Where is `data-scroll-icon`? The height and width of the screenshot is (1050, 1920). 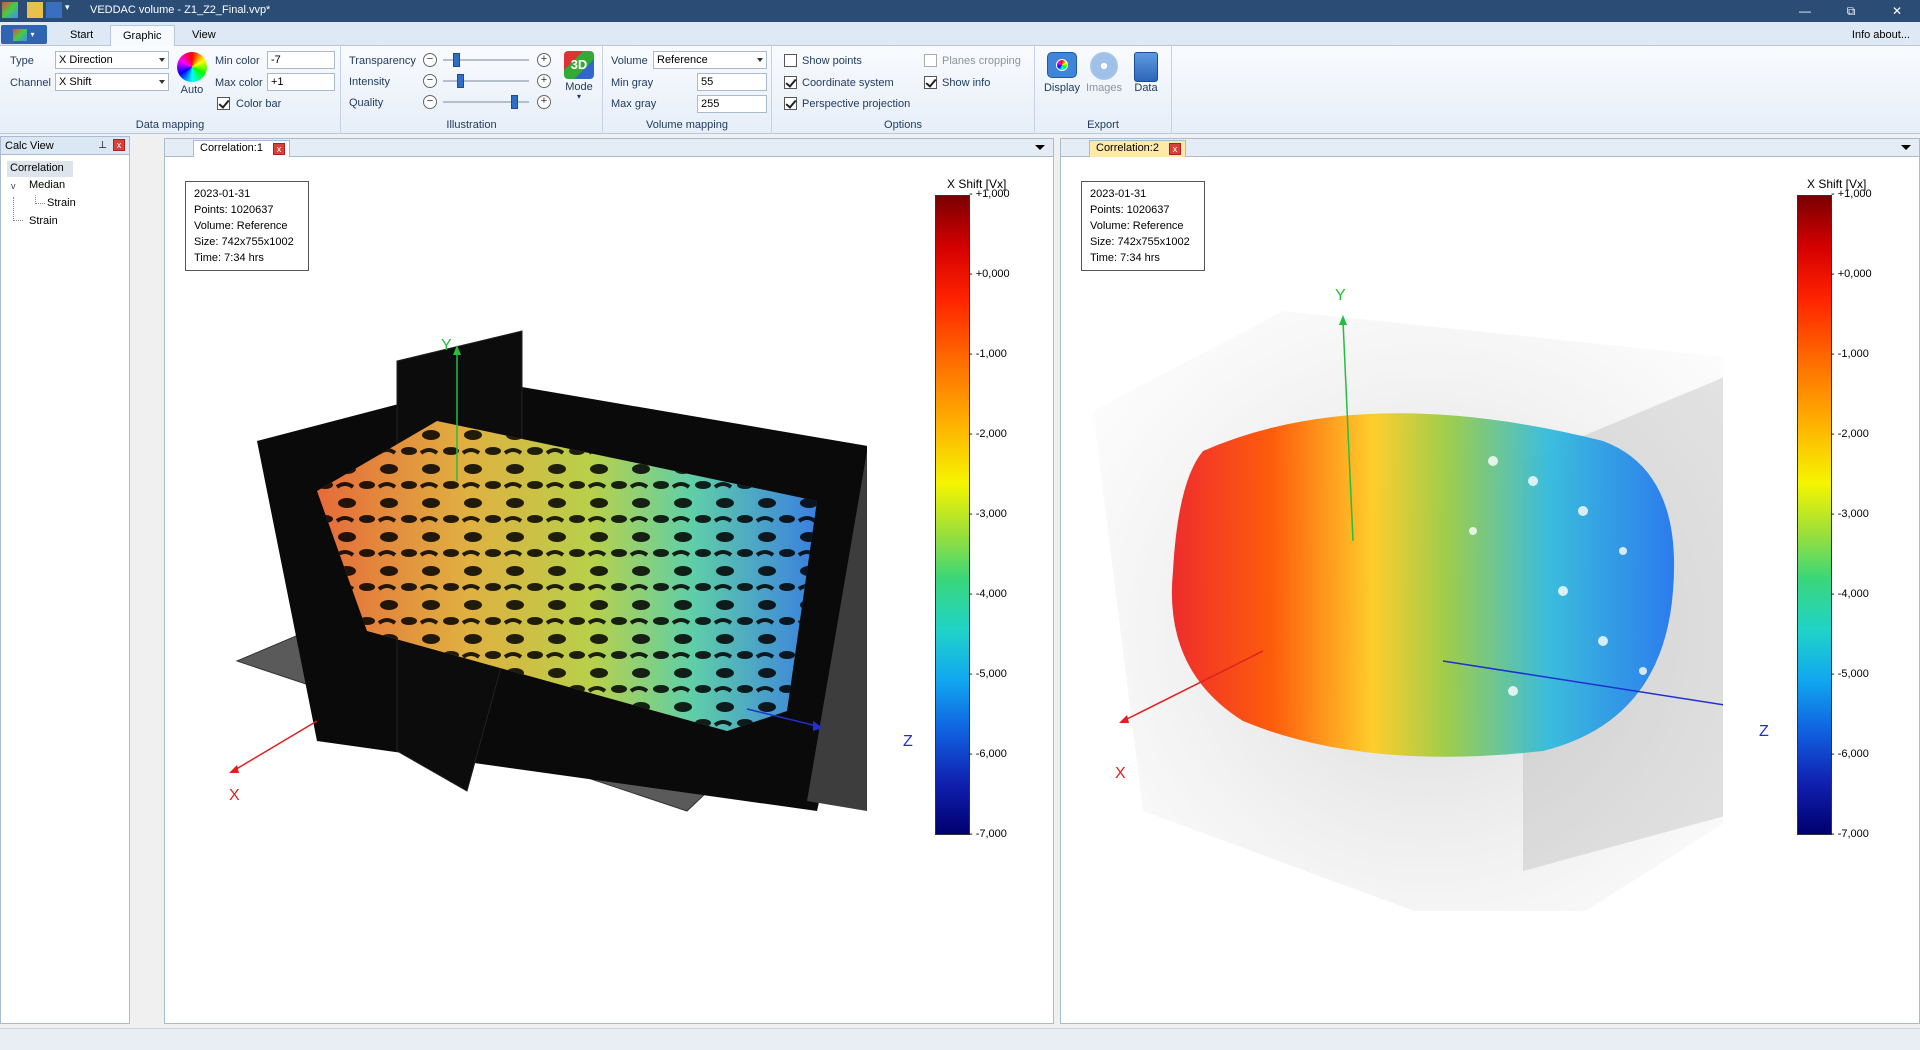
data-scroll-icon is located at coordinates (1146, 67).